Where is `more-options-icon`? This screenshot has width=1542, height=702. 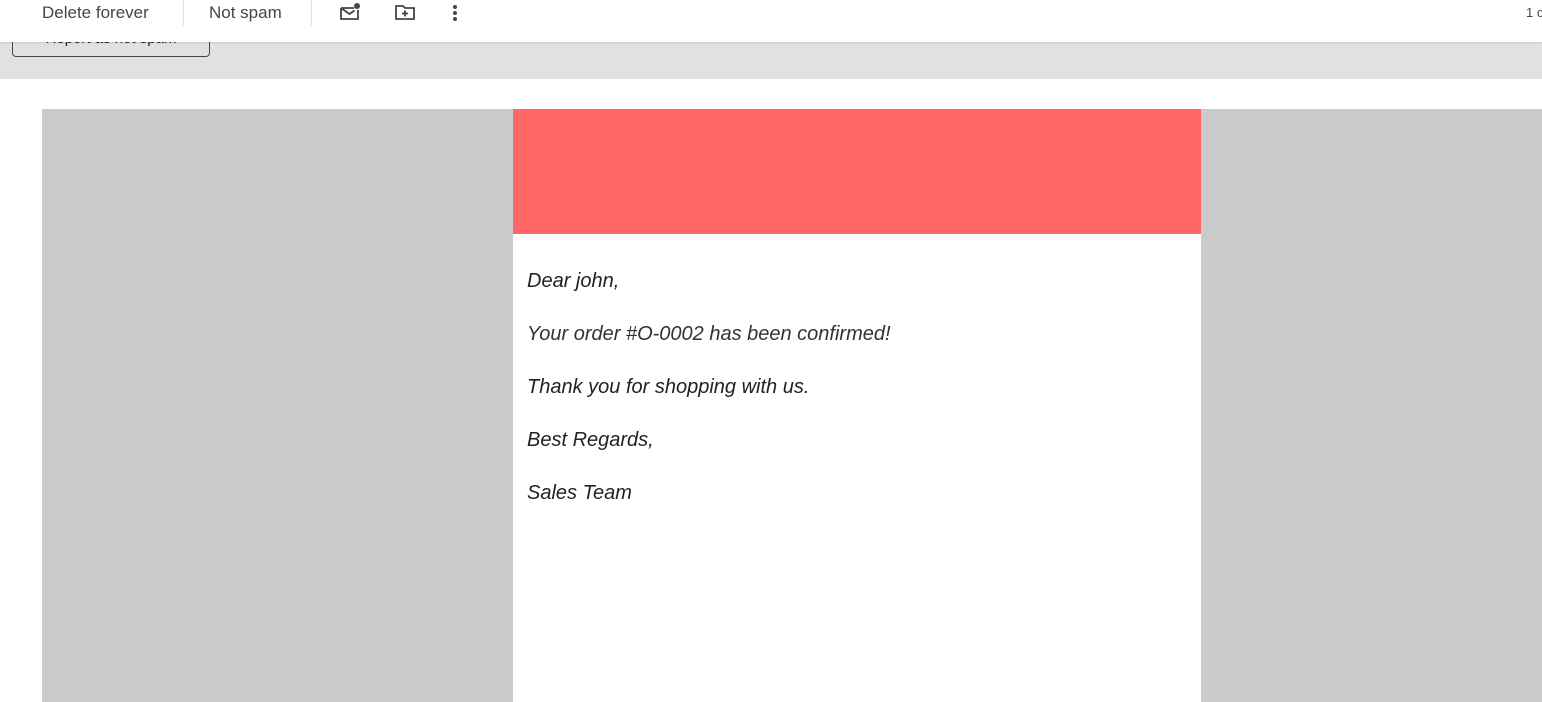
more-options-icon is located at coordinates (455, 12).